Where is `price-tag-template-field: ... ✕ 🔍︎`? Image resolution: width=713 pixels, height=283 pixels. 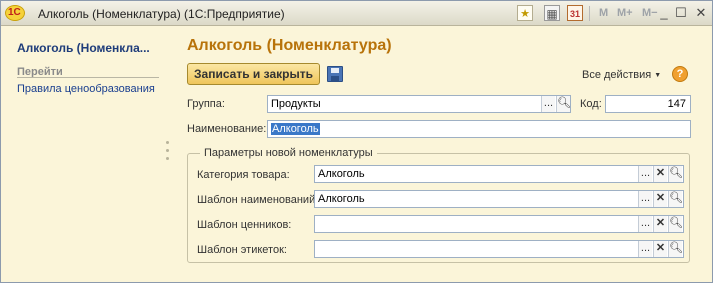 price-tag-template-field: ... ✕ 🔍︎ is located at coordinates (499, 224).